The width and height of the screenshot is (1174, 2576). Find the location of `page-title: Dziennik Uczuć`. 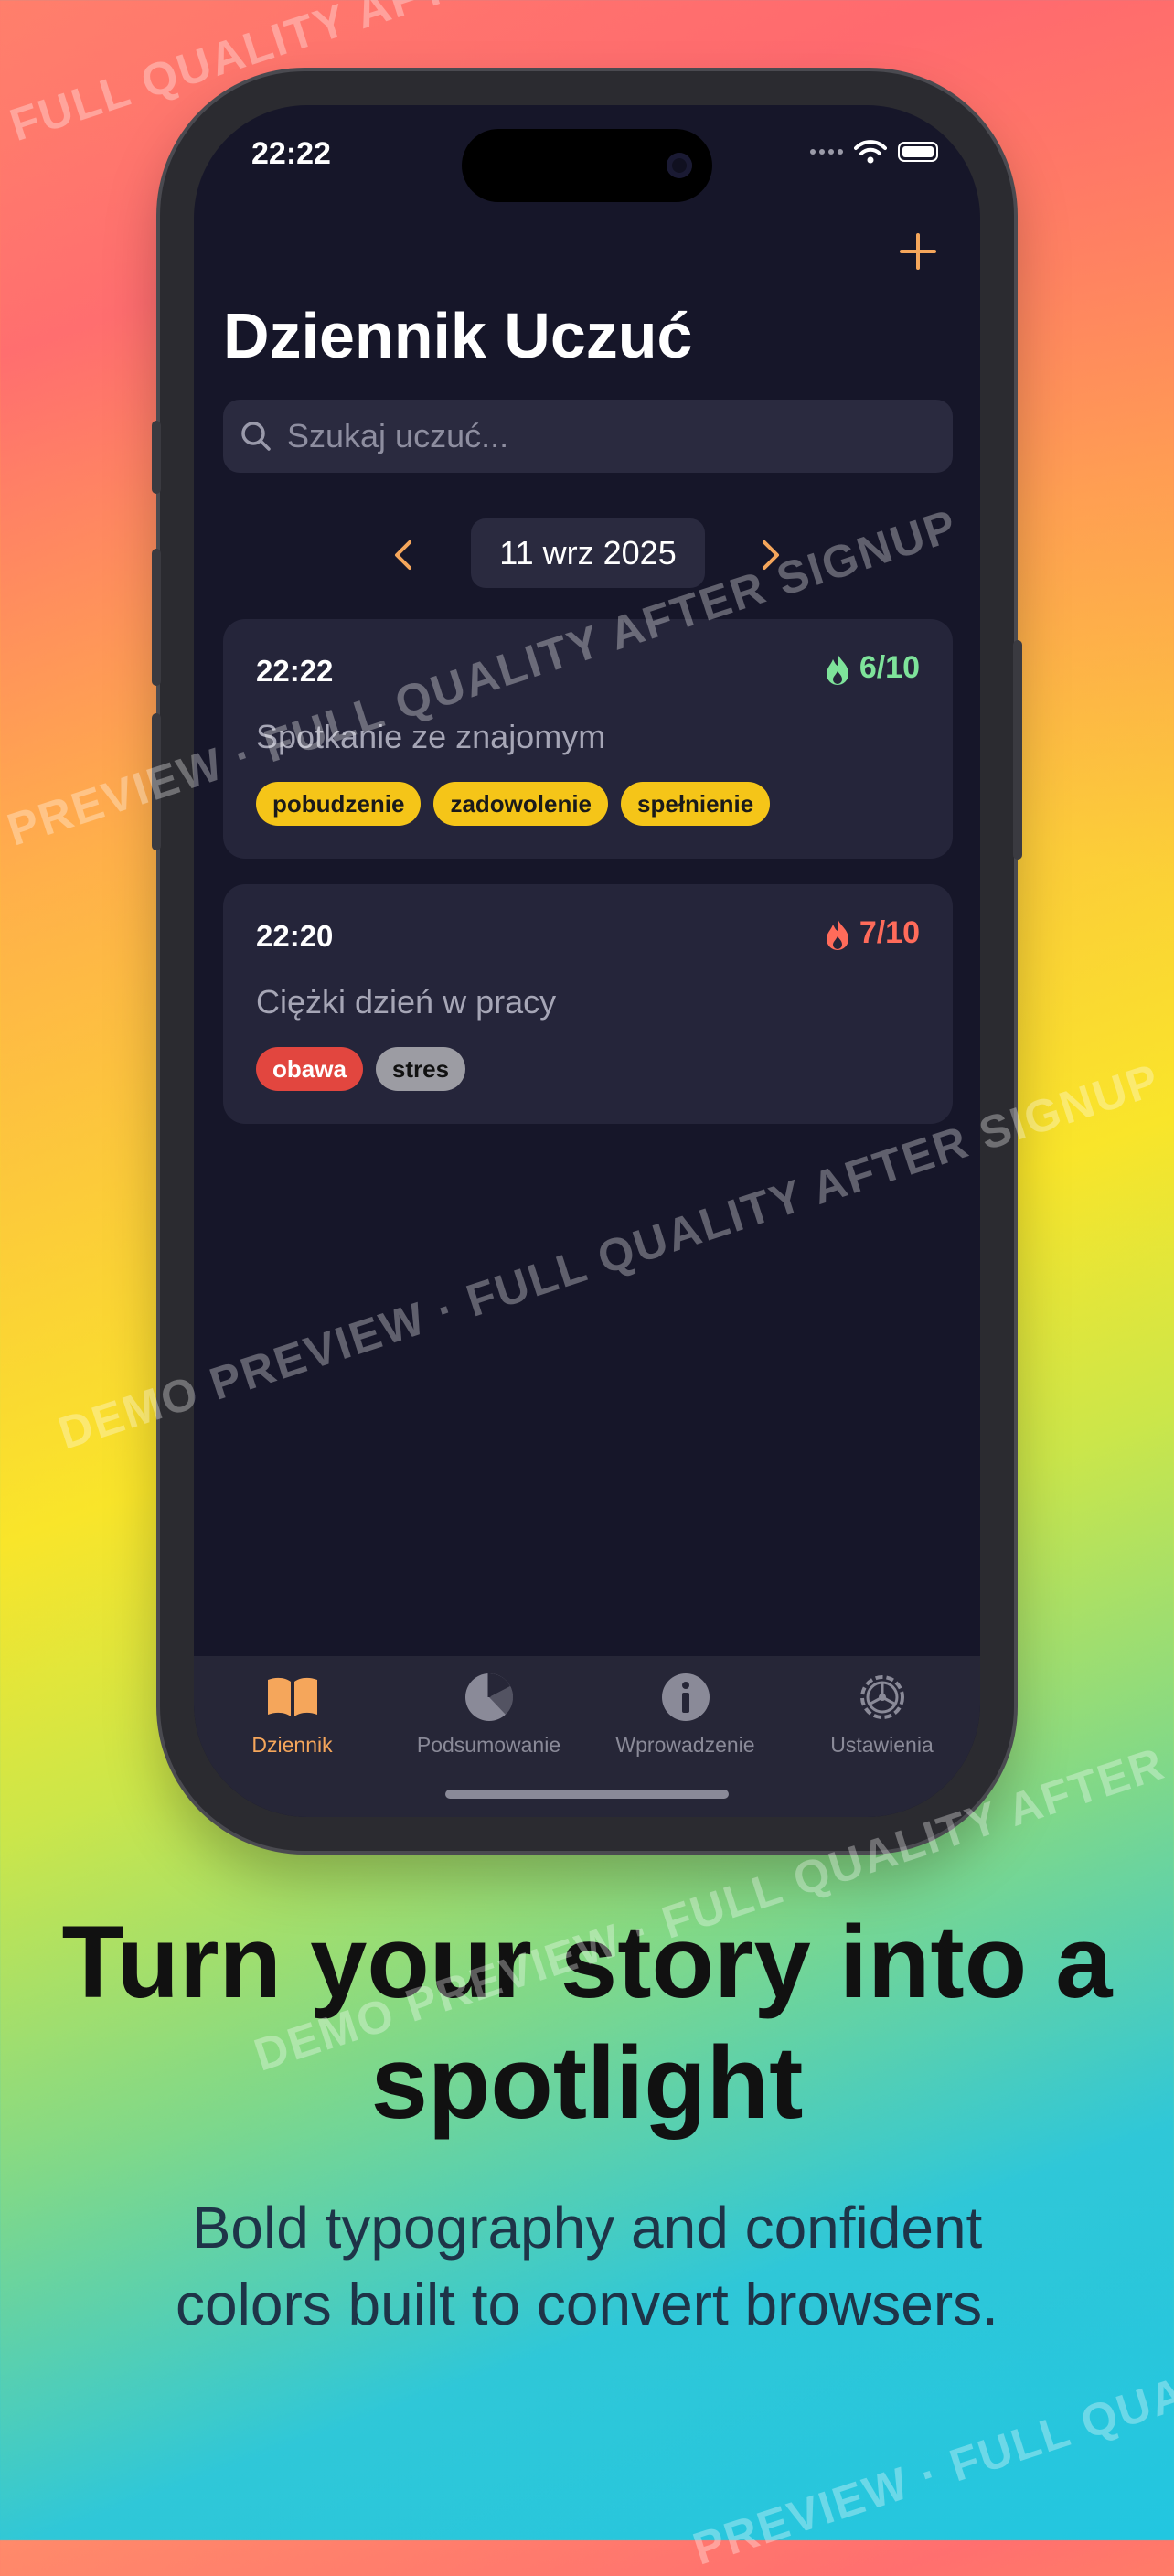

page-title: Dziennik Uczuć is located at coordinates (458, 335).